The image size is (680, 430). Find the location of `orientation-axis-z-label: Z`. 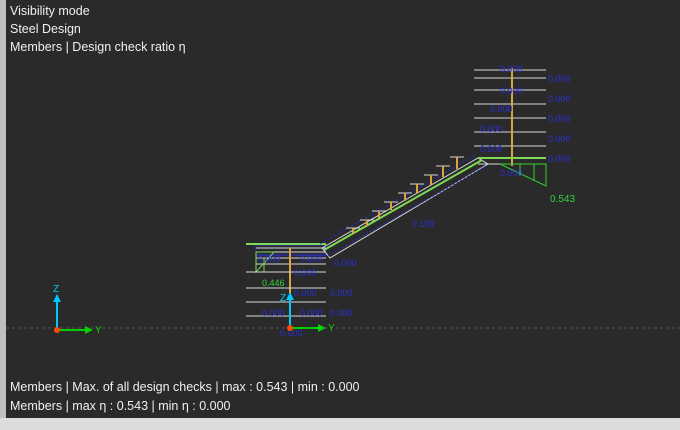

orientation-axis-z-label: Z is located at coordinates (56, 289).